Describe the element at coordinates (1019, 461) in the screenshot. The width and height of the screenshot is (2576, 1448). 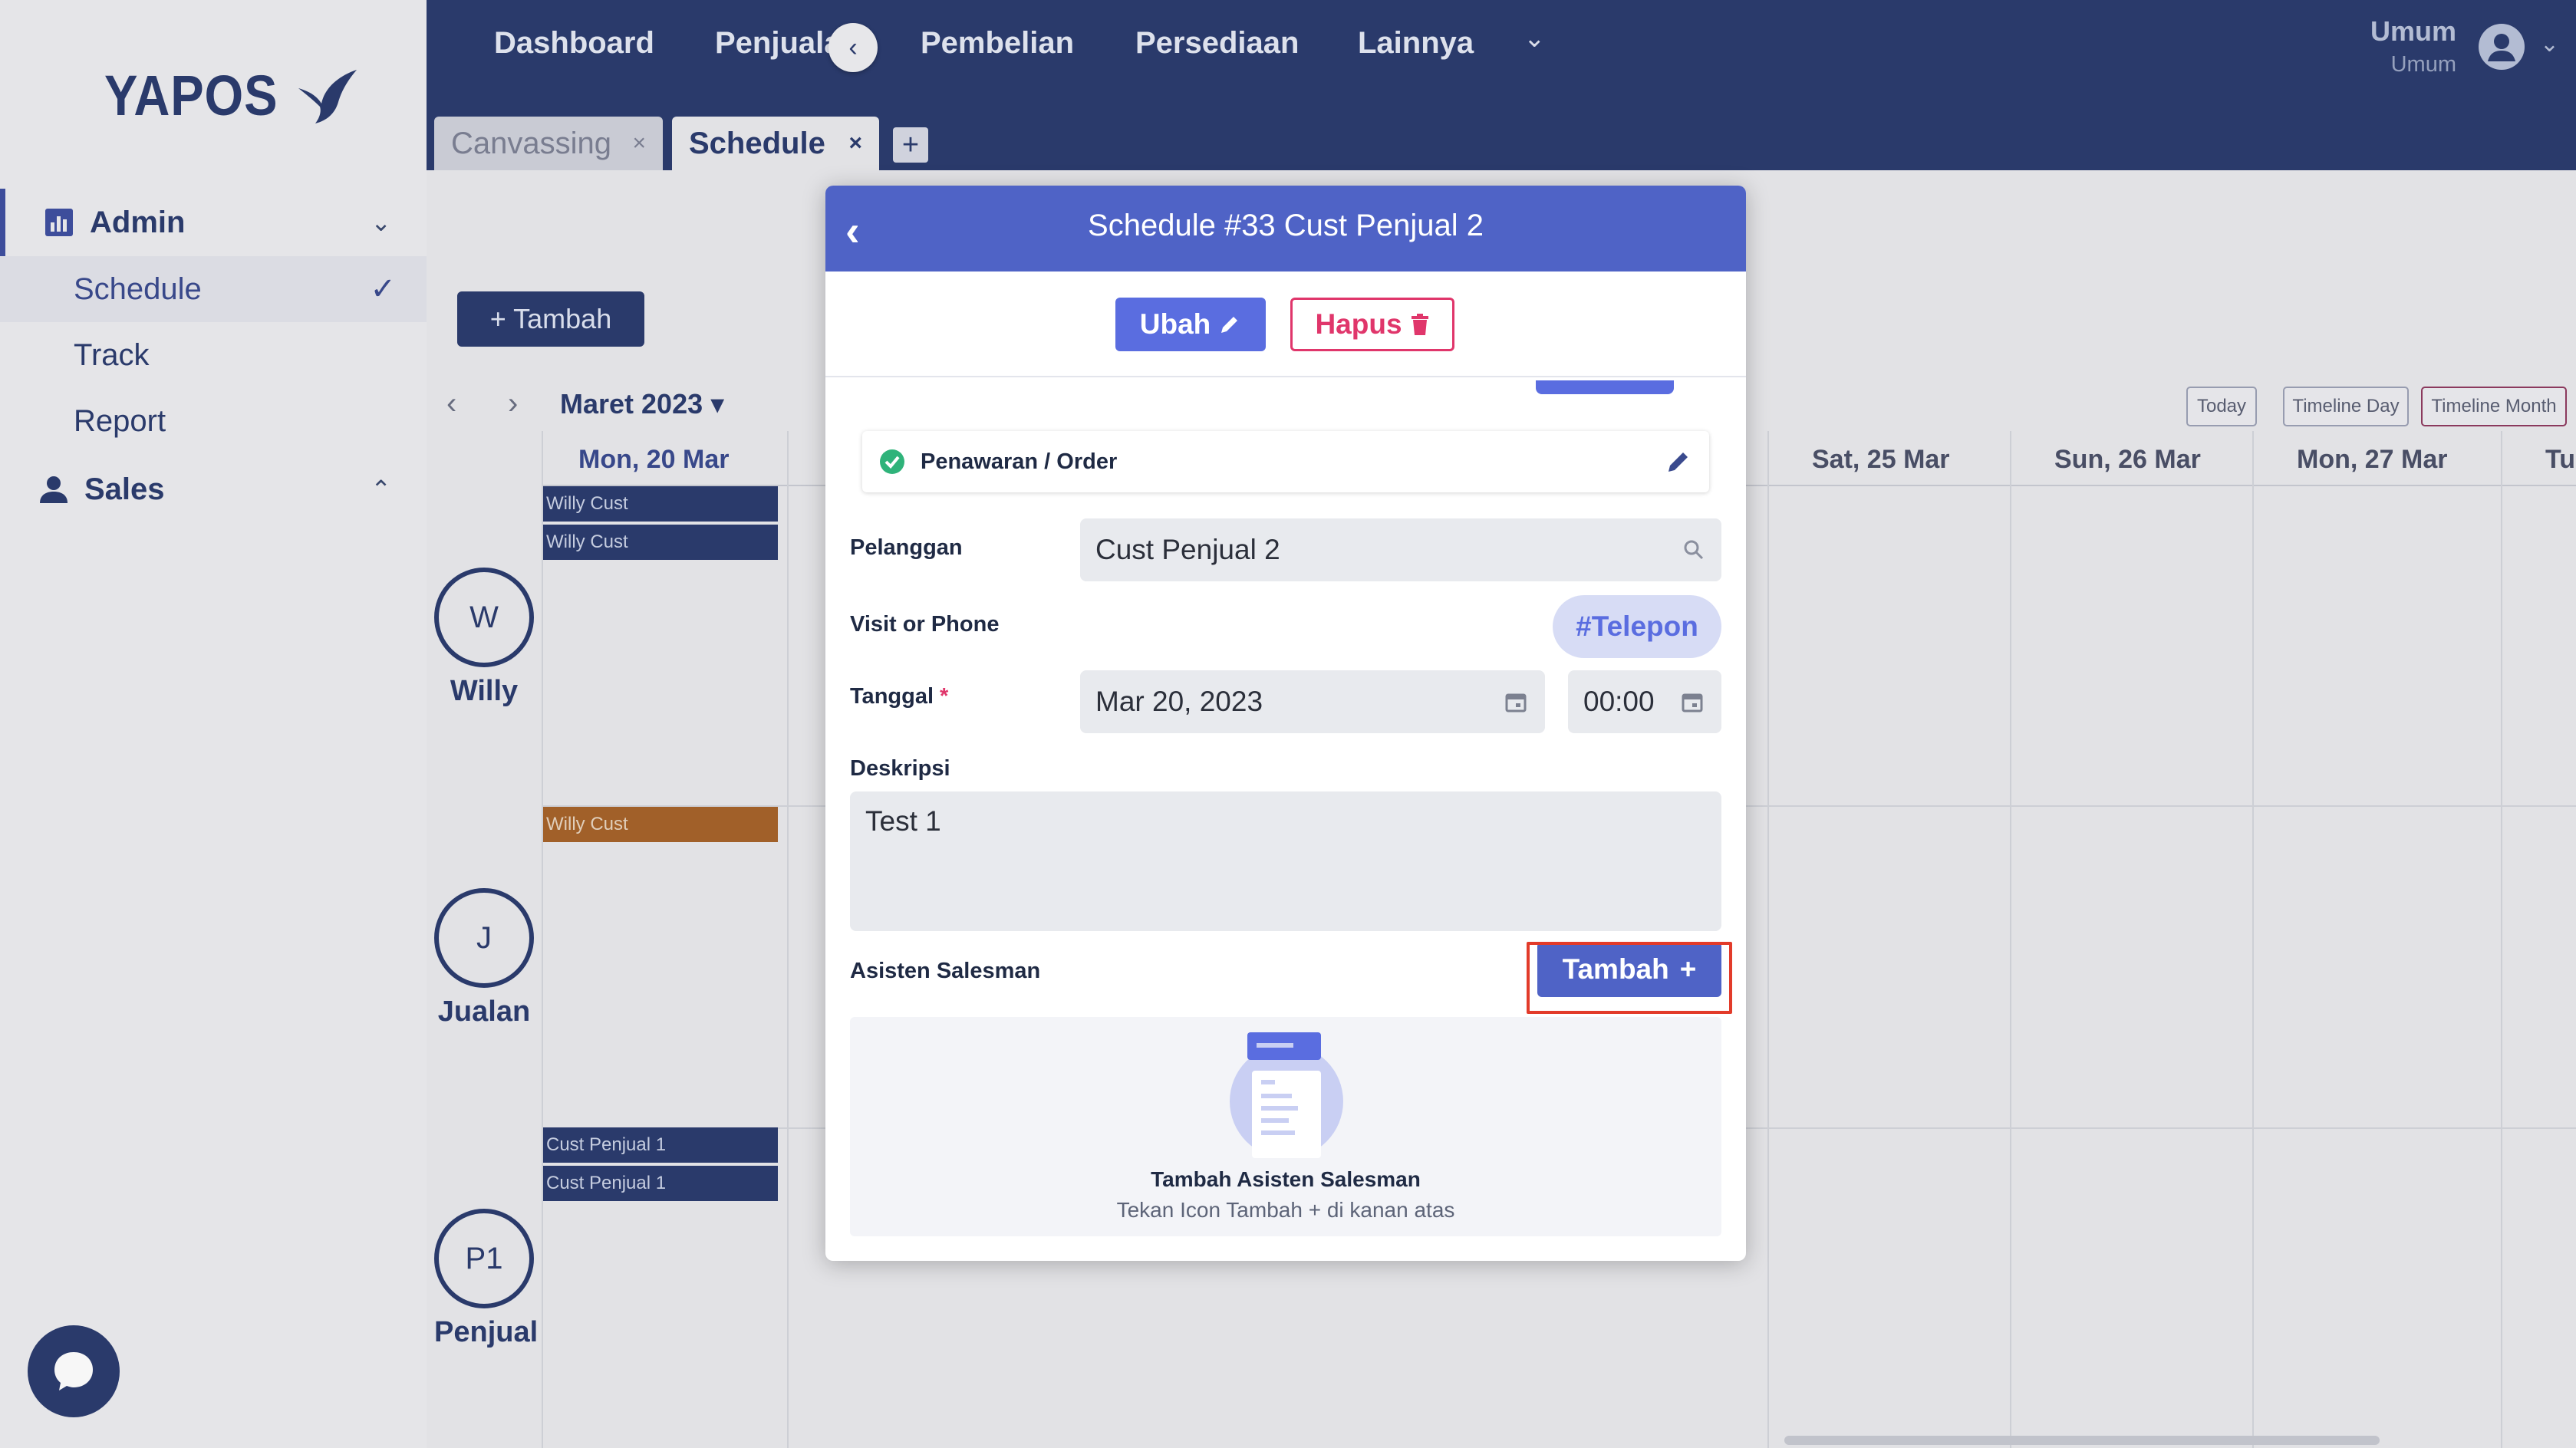
I see `status-label: Penawaran / Order` at that location.